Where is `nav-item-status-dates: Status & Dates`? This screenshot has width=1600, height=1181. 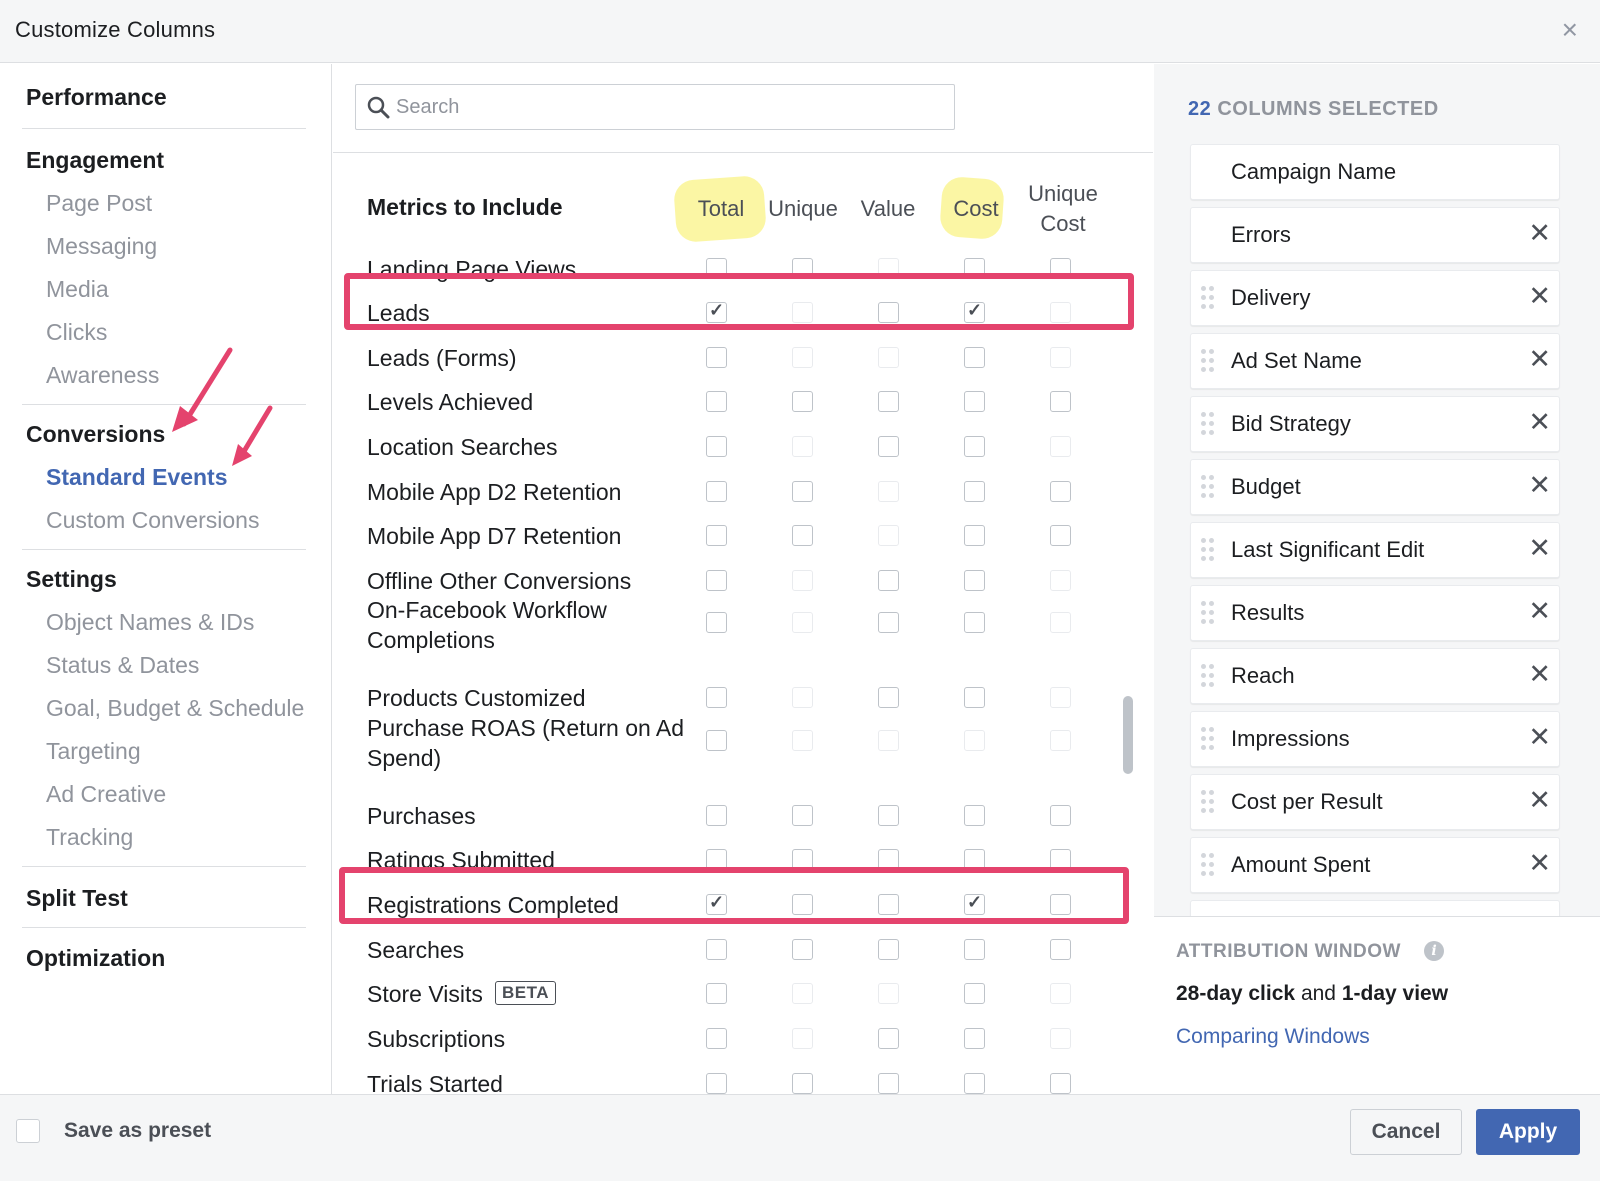
nav-item-status-dates: Status & Dates is located at coordinates (122, 665).